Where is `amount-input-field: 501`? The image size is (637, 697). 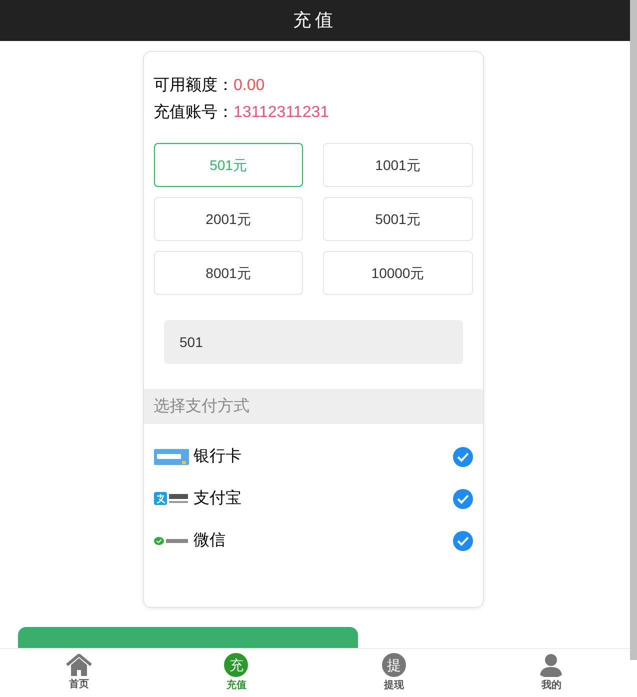 amount-input-field: 501 is located at coordinates (313, 342).